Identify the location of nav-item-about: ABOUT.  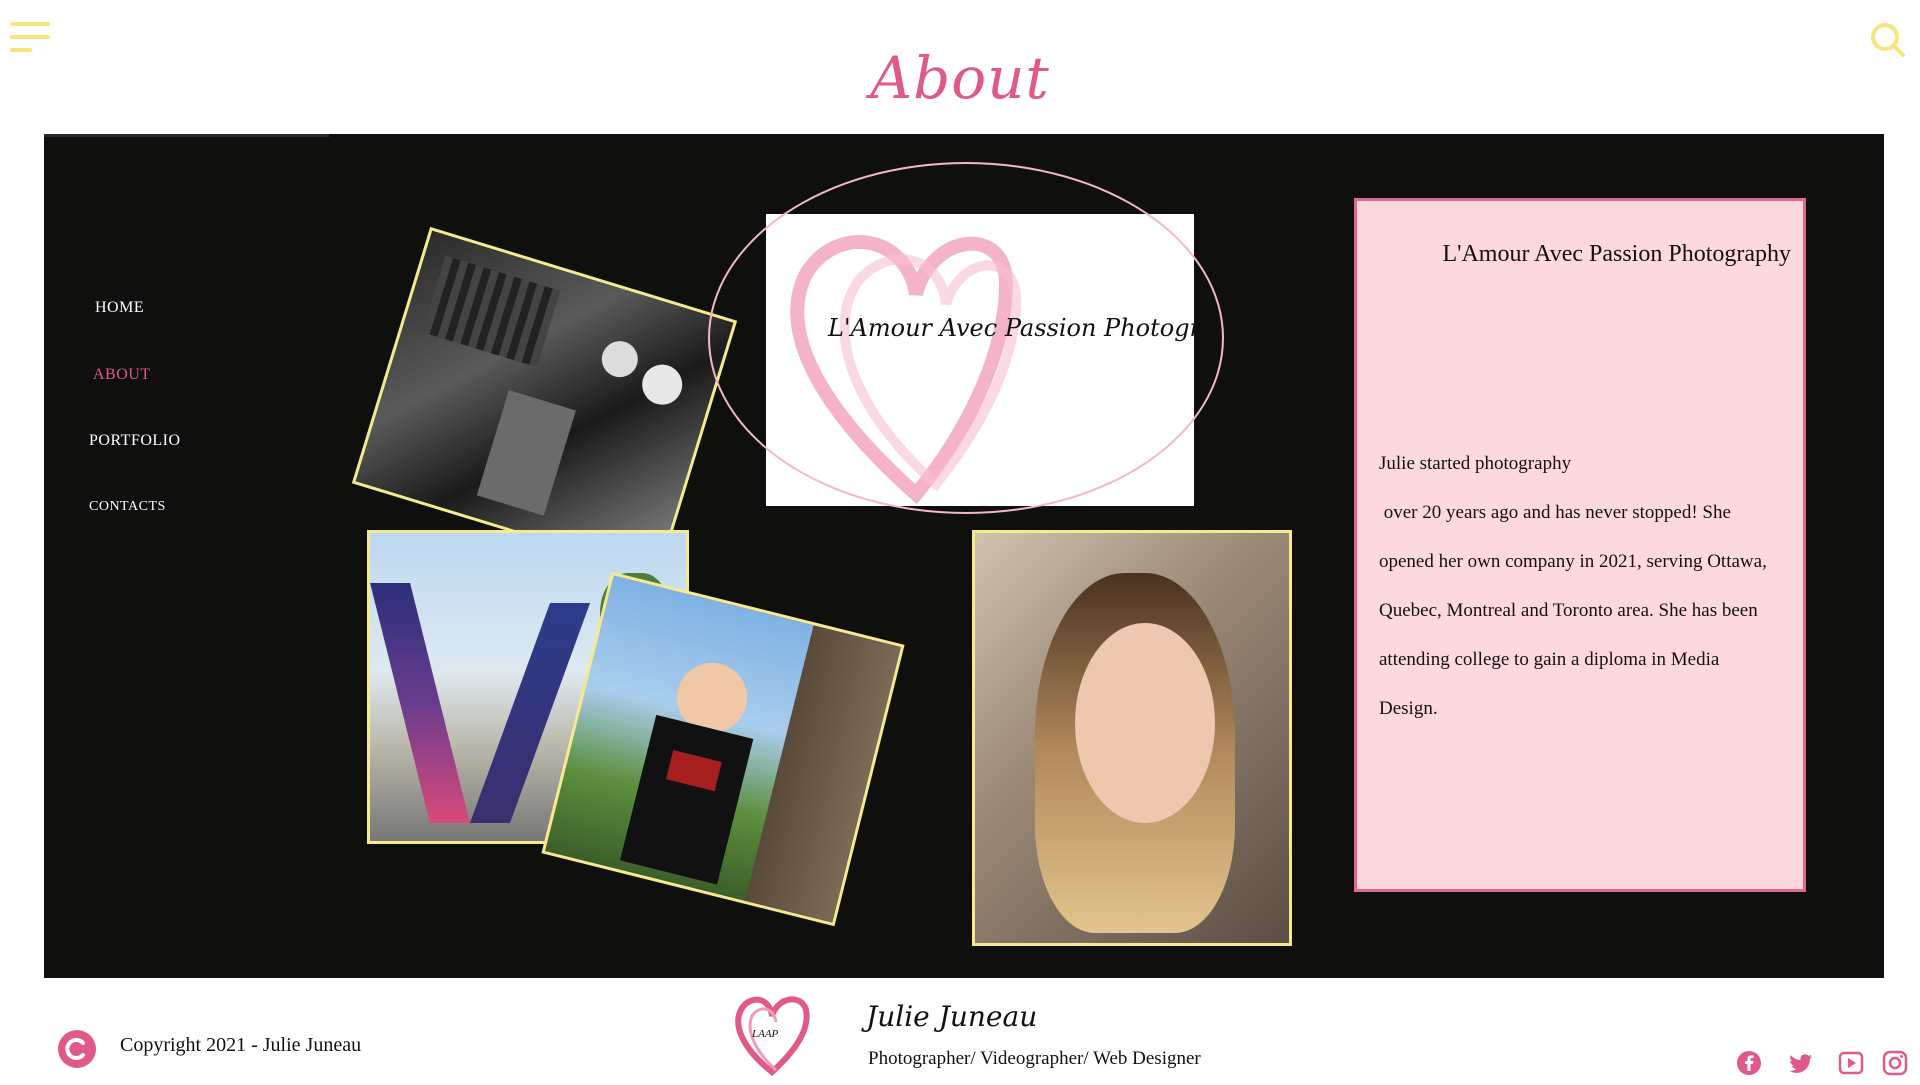
(122, 375).